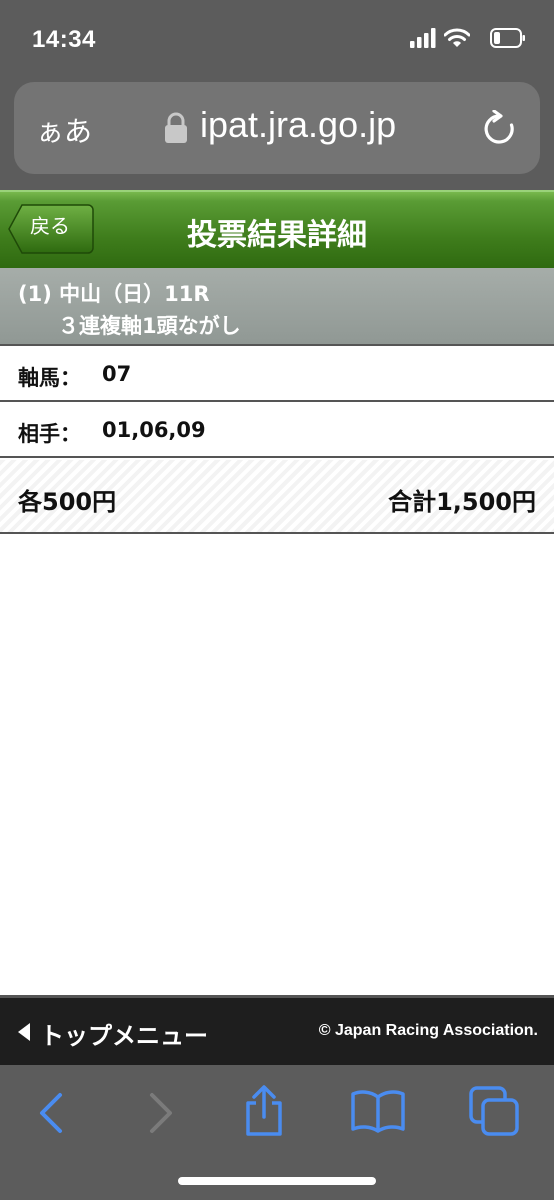 Image resolution: width=554 pixels, height=1200 pixels. I want to click on status-icons, so click(470, 39).